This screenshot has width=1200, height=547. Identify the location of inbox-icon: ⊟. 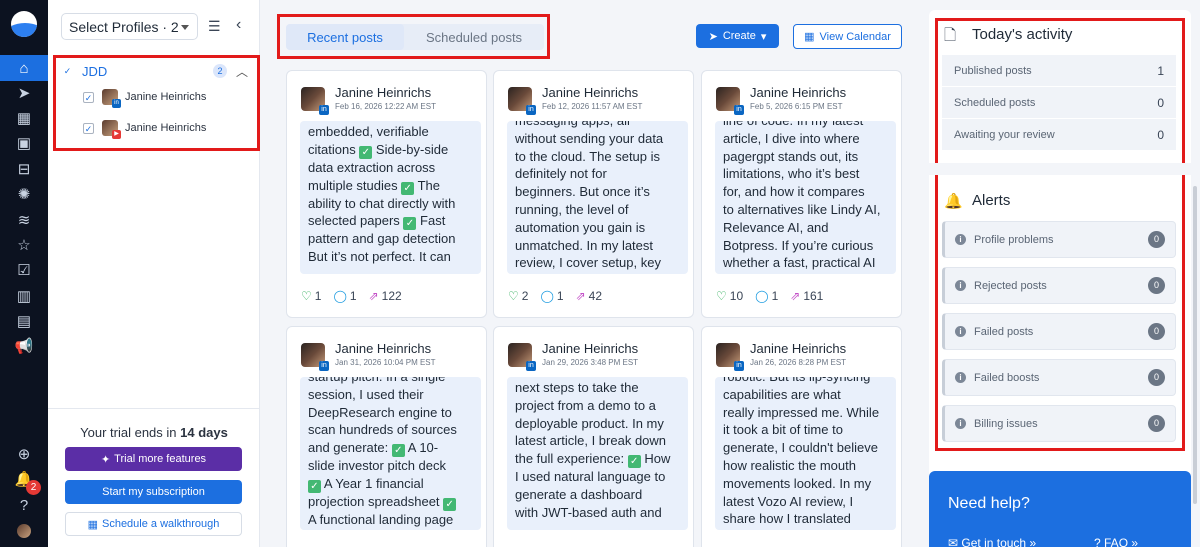
(24, 169).